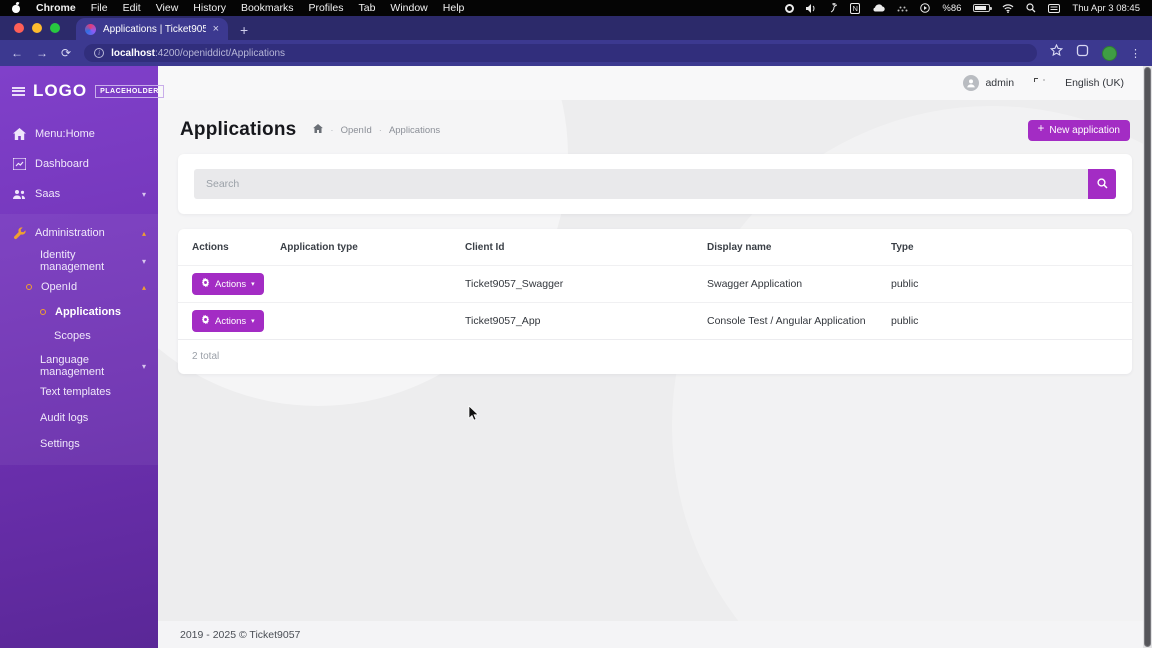  Describe the element at coordinates (454, 8) in the screenshot. I see `menubar-item-help: Help` at that location.